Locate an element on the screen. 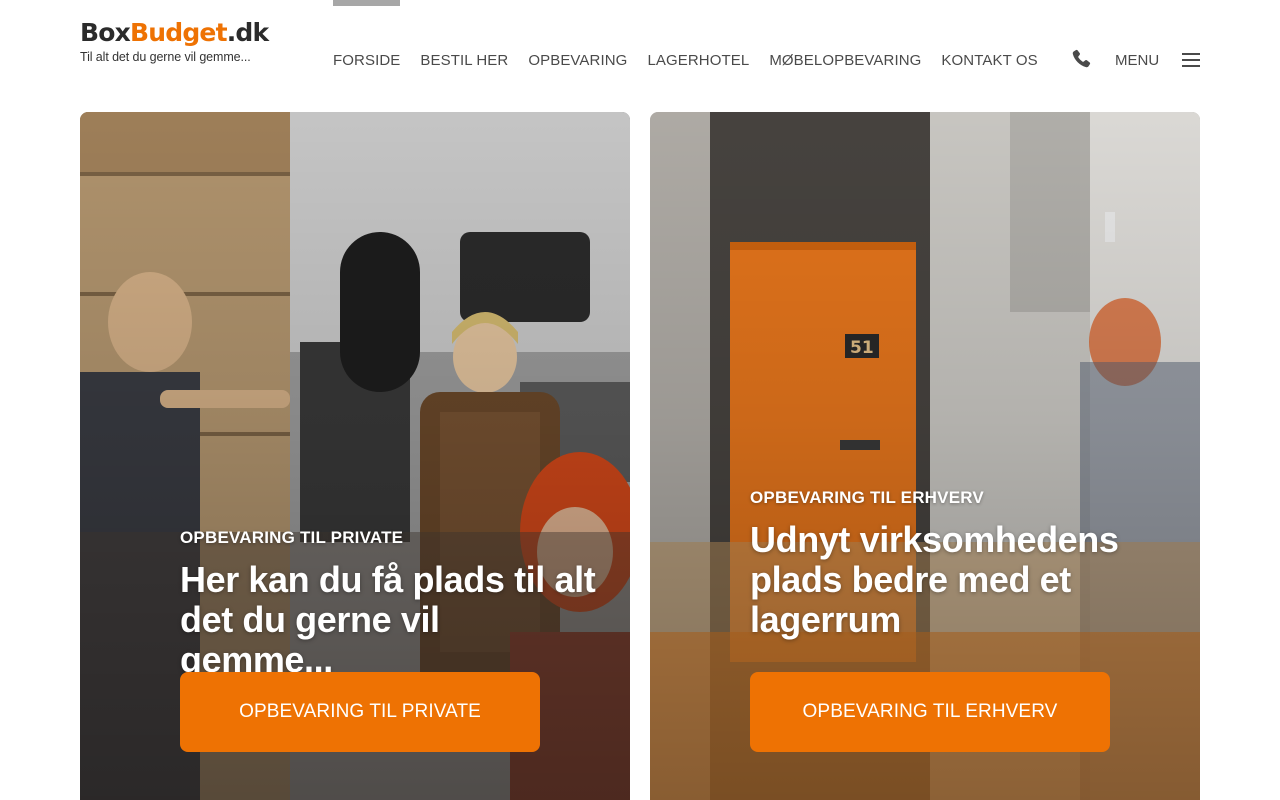 The width and height of the screenshot is (1280, 800). logo-dk-text: .dk is located at coordinates (247, 32).